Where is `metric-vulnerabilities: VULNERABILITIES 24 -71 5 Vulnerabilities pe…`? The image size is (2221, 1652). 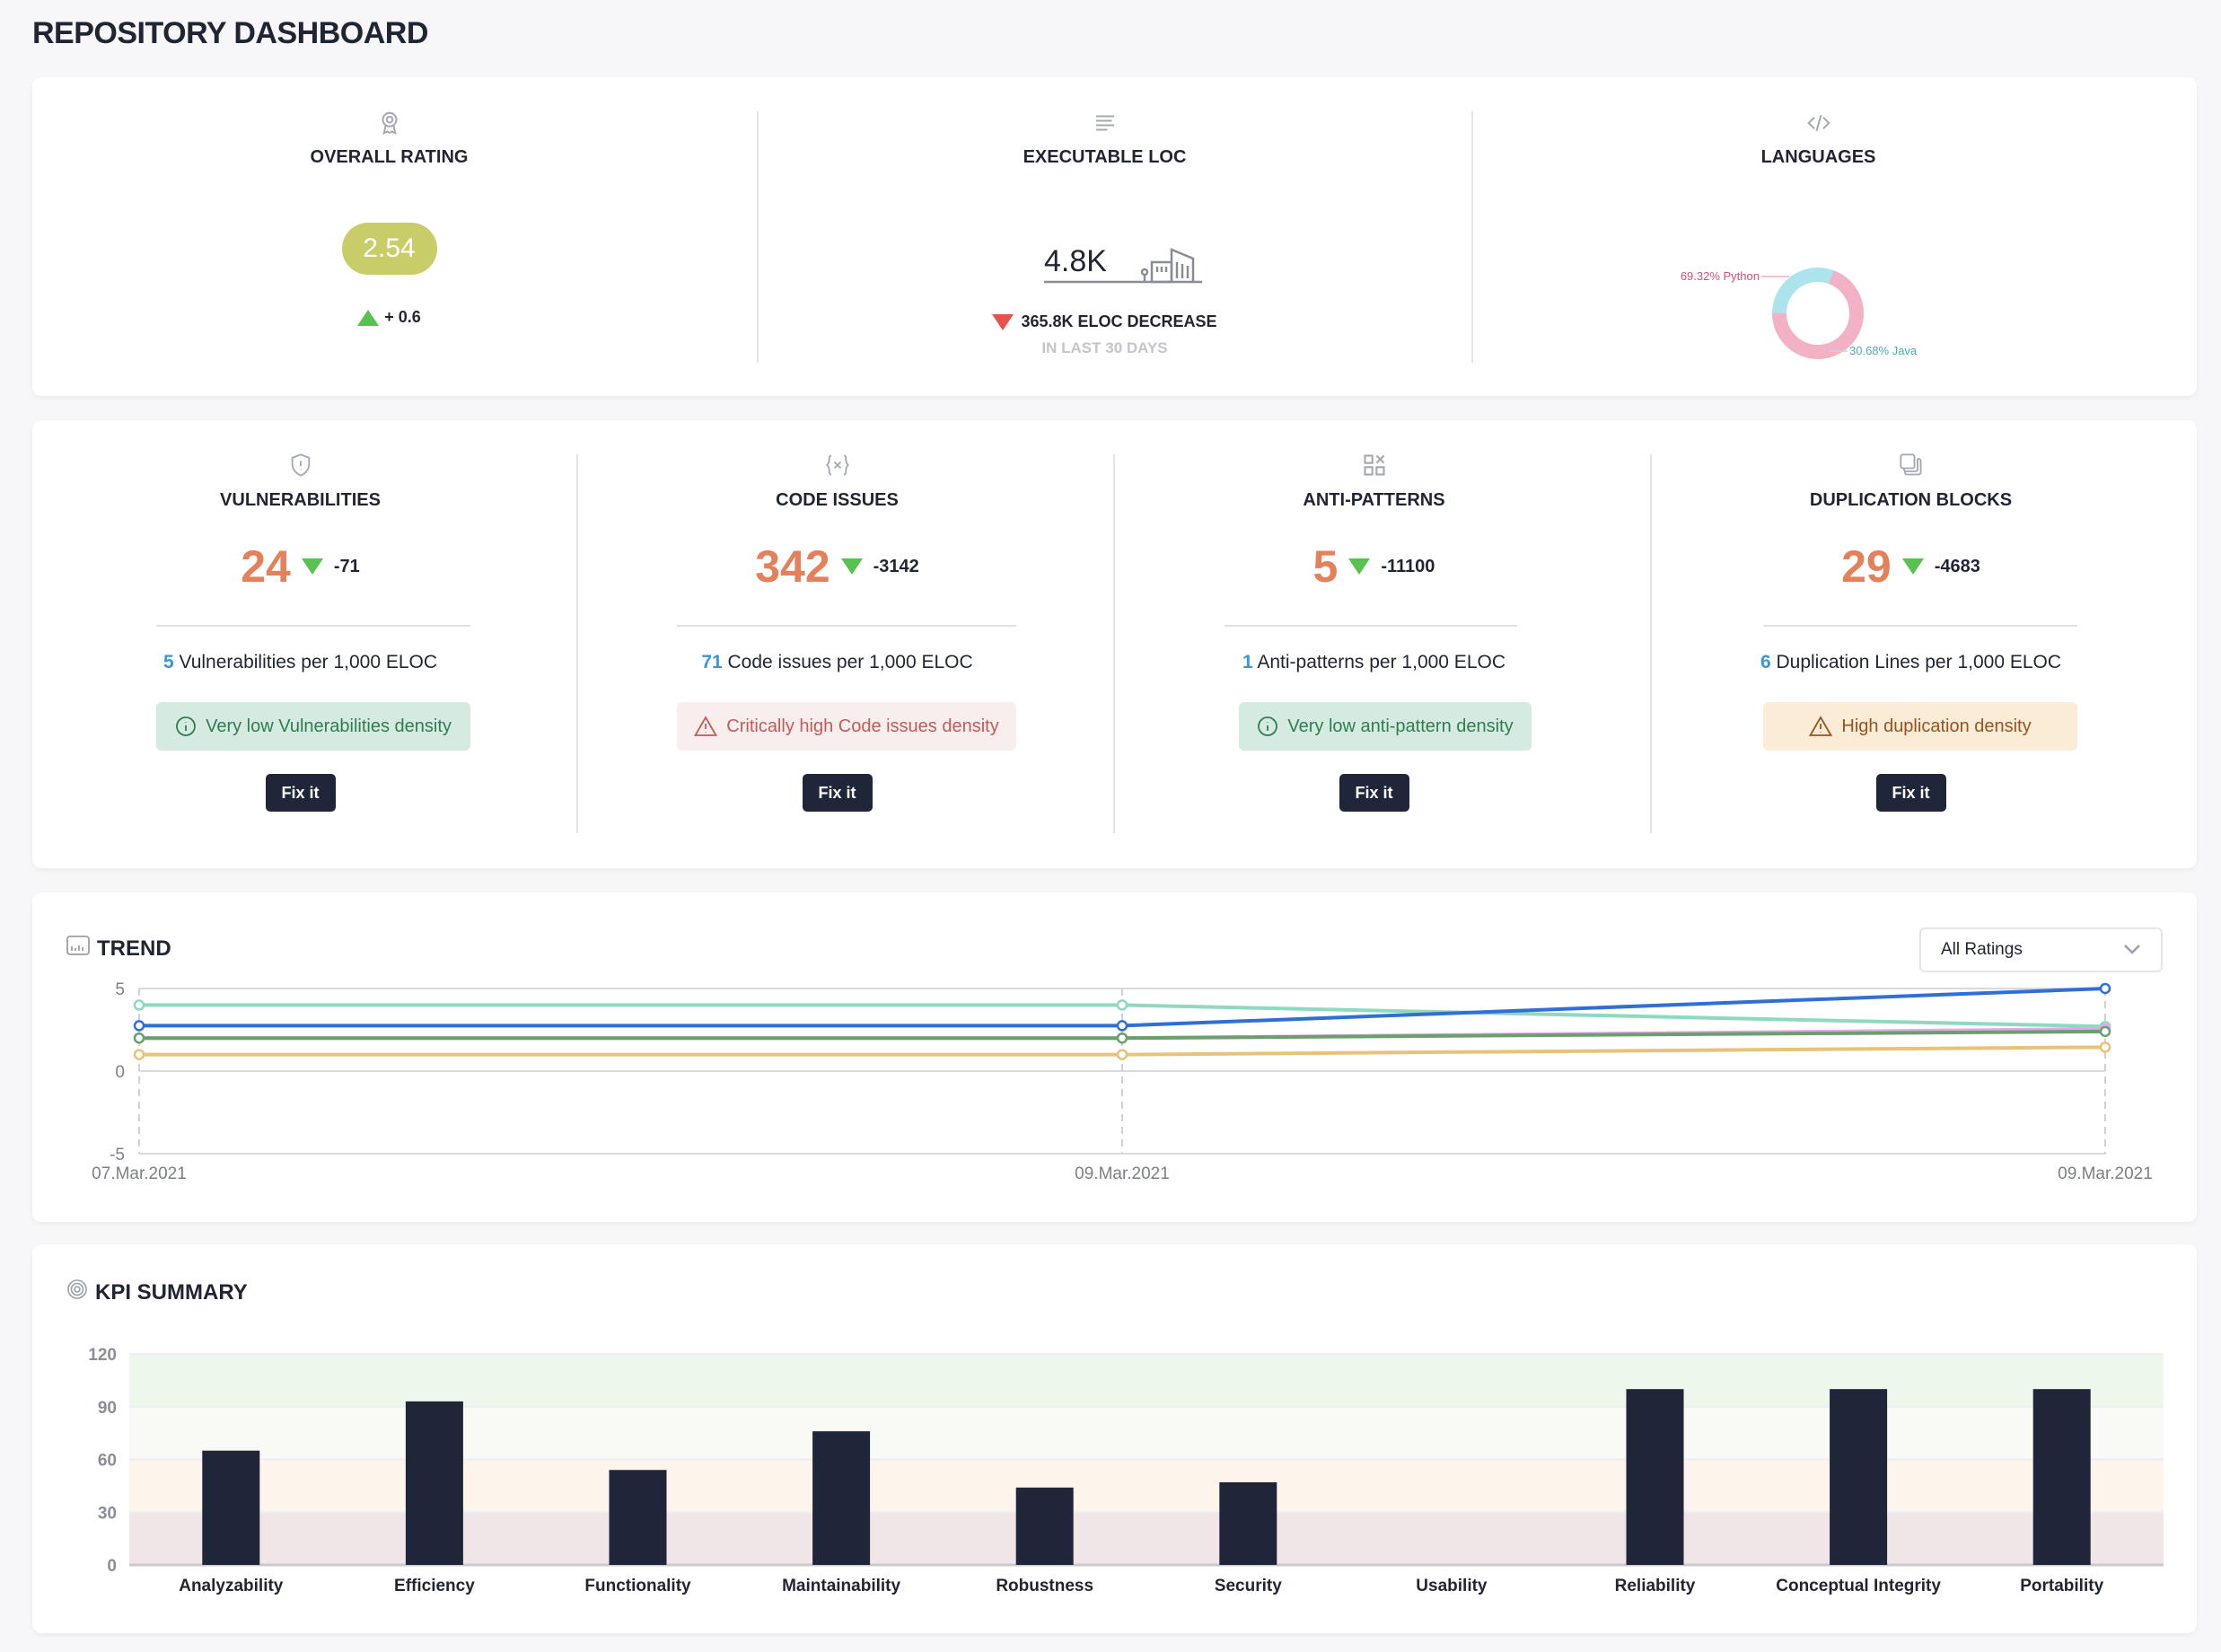
metric-vulnerabilities: VULNERABILITIES 24 -71 5 Vulnerabilities pe… is located at coordinates (300, 644).